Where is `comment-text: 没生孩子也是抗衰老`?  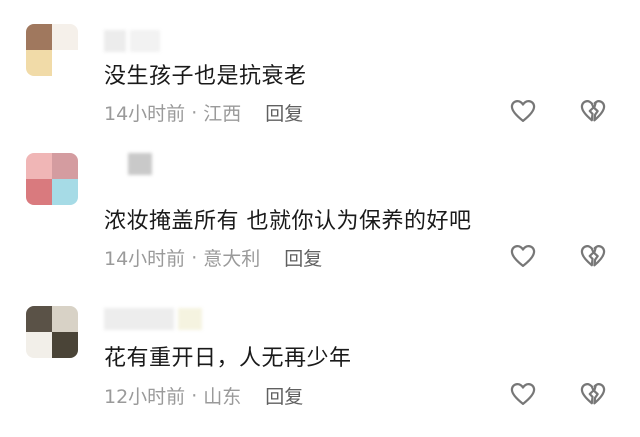 comment-text: 没生孩子也是抗衰老 is located at coordinates (205, 76).